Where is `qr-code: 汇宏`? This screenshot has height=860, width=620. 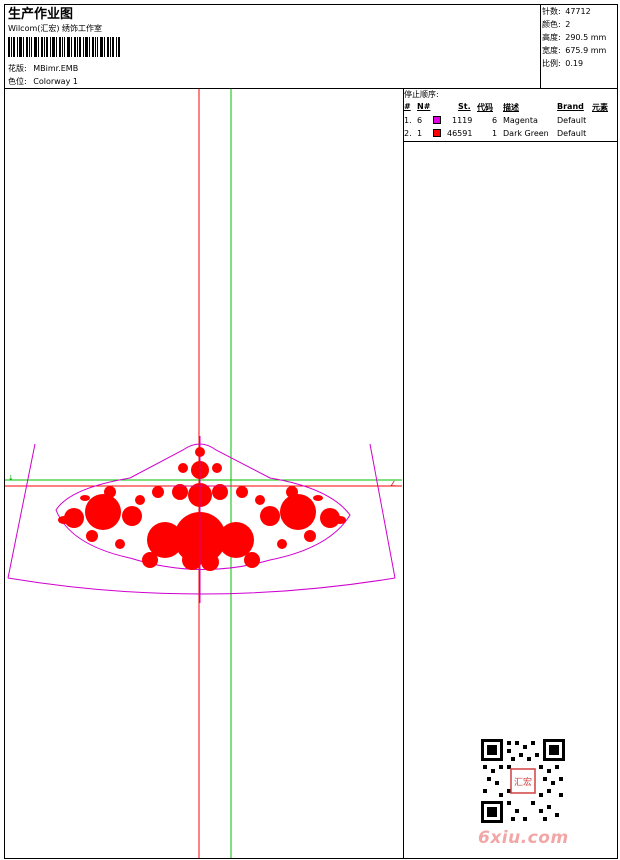 qr-code: 汇宏 is located at coordinates (523, 781).